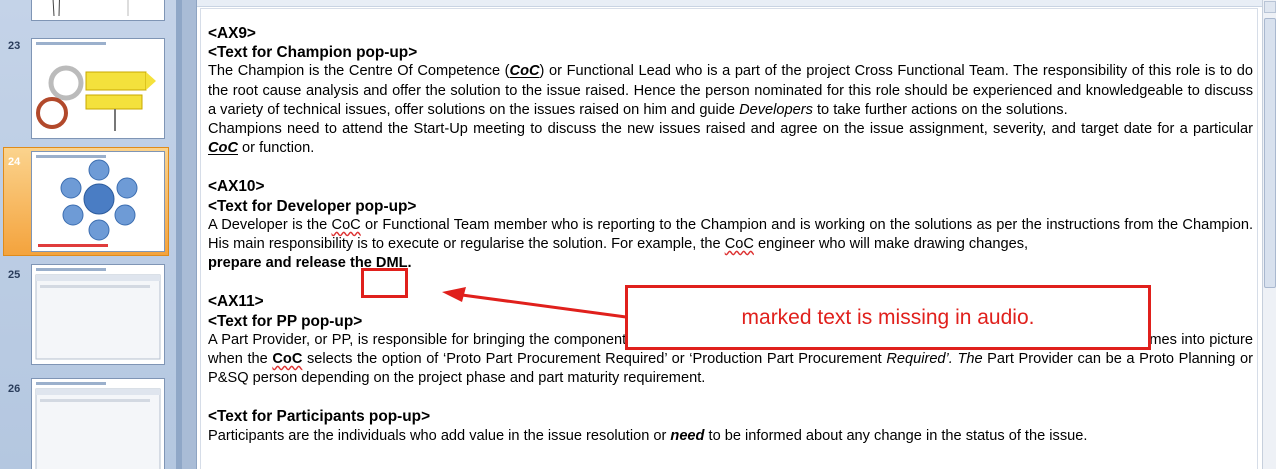 This screenshot has width=1276, height=469. Describe the element at coordinates (14, 46) in the screenshot. I see `slide-number: 23` at that location.